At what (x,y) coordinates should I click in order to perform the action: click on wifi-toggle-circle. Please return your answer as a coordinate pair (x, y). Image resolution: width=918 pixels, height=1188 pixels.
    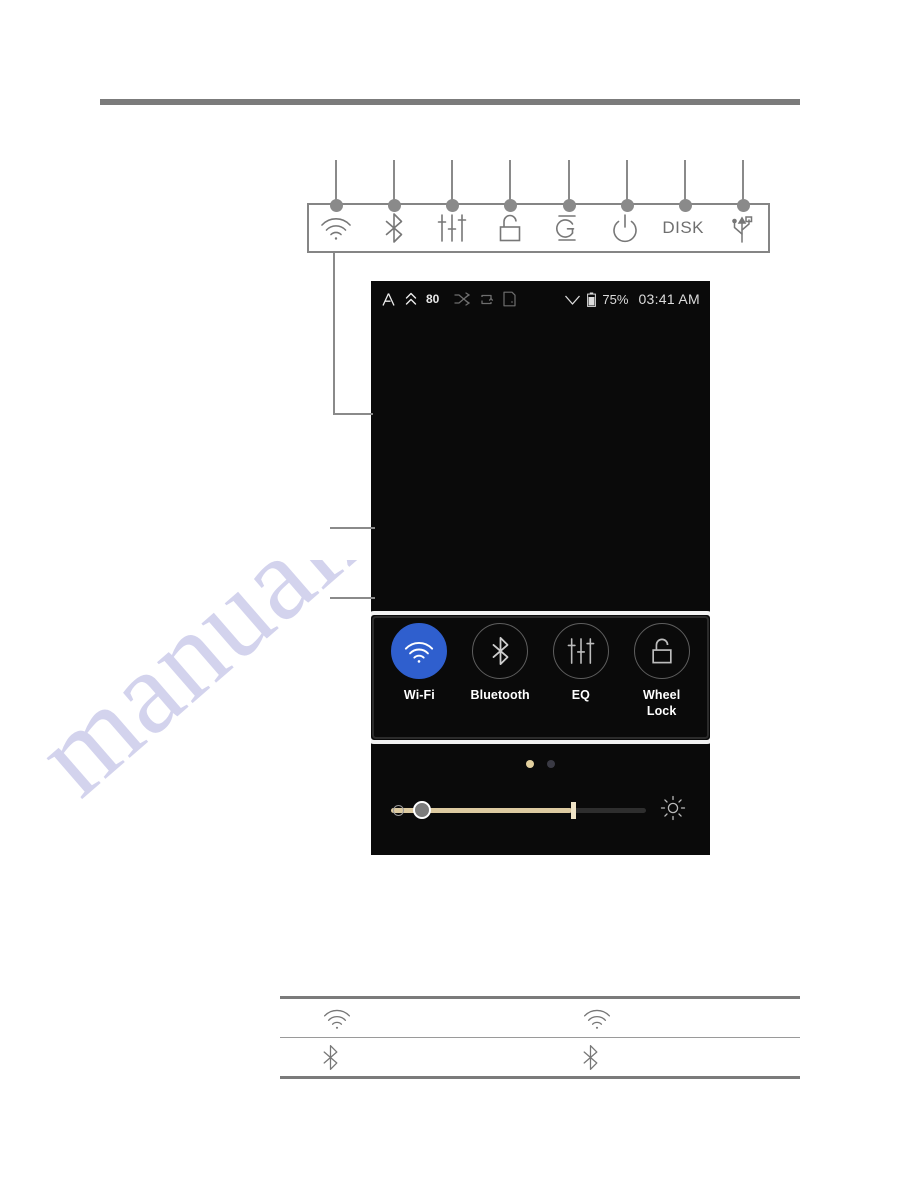
    Looking at the image, I should click on (419, 651).